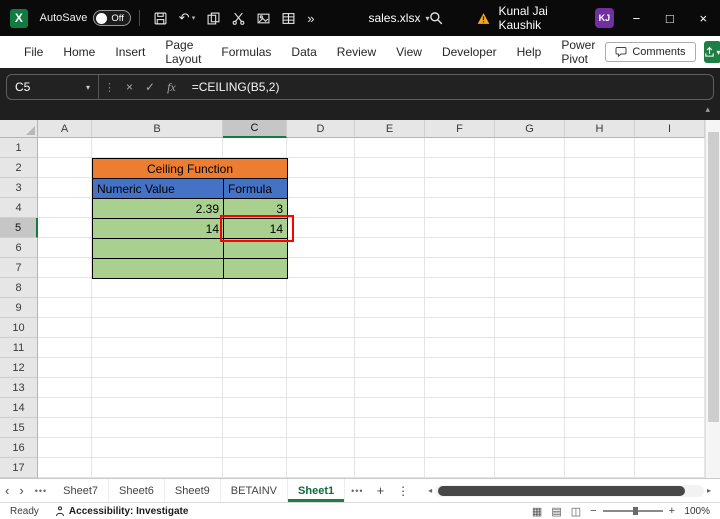  Describe the element at coordinates (157, 348) in the screenshot. I see `grid-cell-B11` at that location.